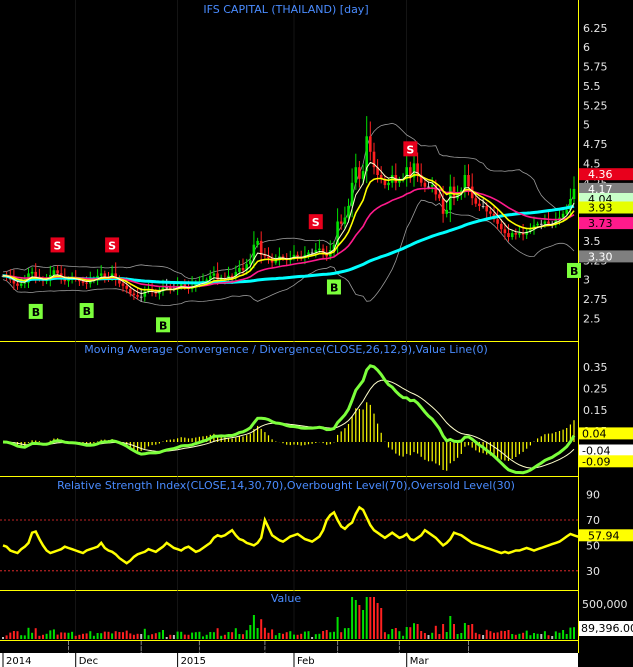 The width and height of the screenshot is (633, 667). What do you see at coordinates (420, 661) in the screenshot?
I see `date-axis-label: Mar` at bounding box center [420, 661].